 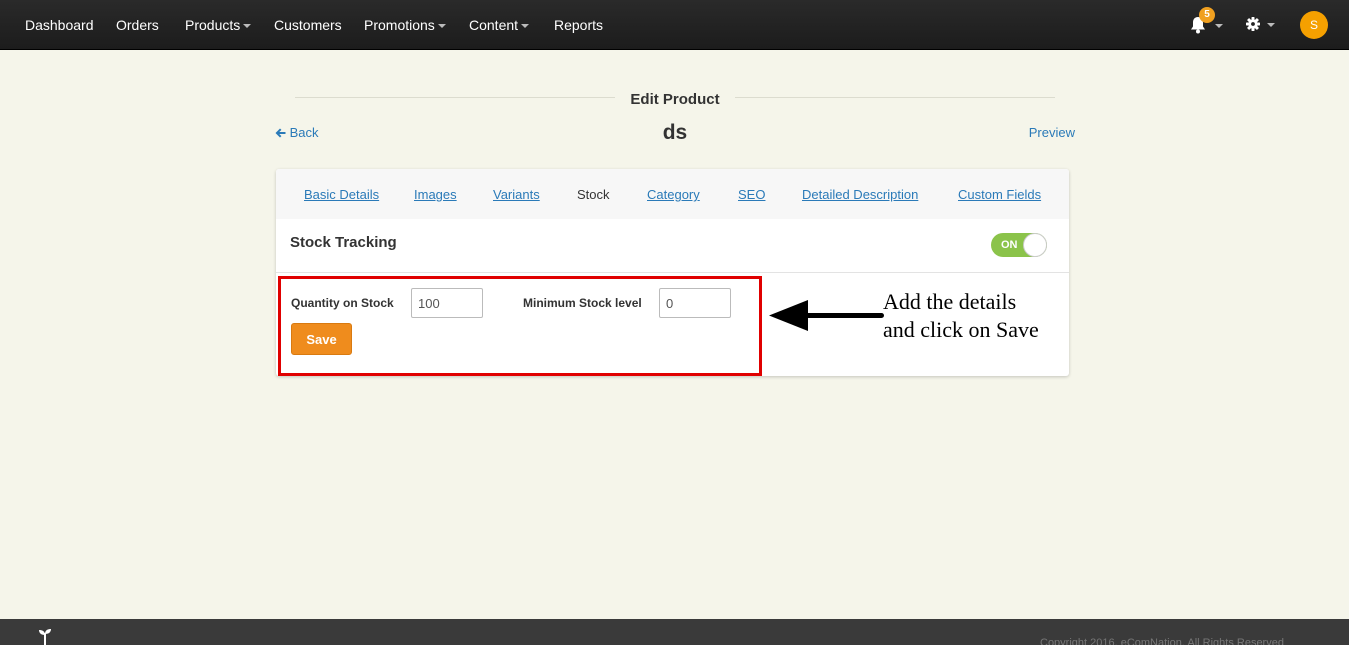 I want to click on tab-stock: Stock, so click(x=593, y=194).